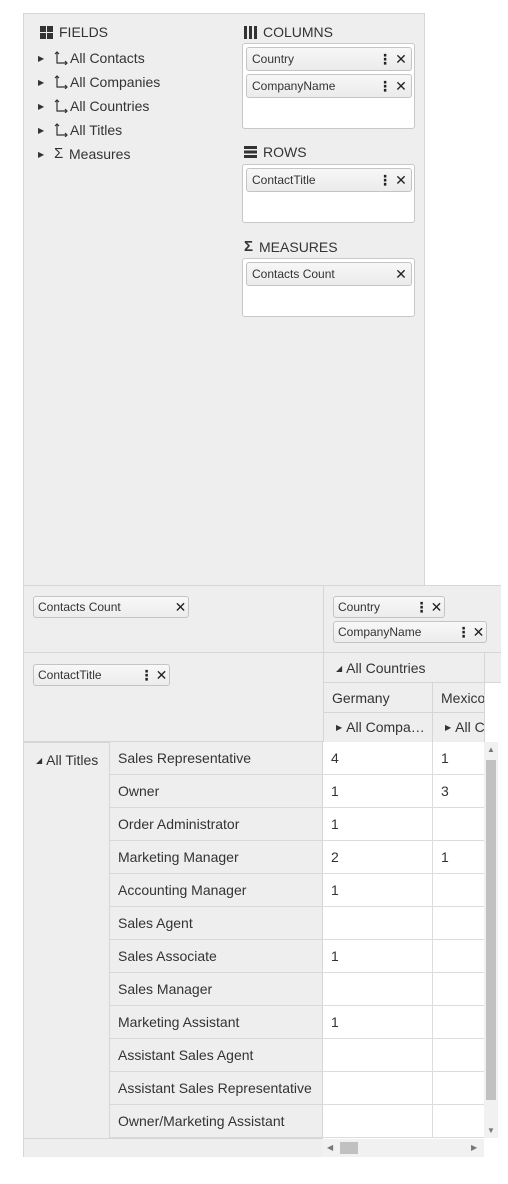 The height and width of the screenshot is (1184, 508). What do you see at coordinates (216, 1088) in the screenshot?
I see `row-header-title: Assistant Sales Representative` at bounding box center [216, 1088].